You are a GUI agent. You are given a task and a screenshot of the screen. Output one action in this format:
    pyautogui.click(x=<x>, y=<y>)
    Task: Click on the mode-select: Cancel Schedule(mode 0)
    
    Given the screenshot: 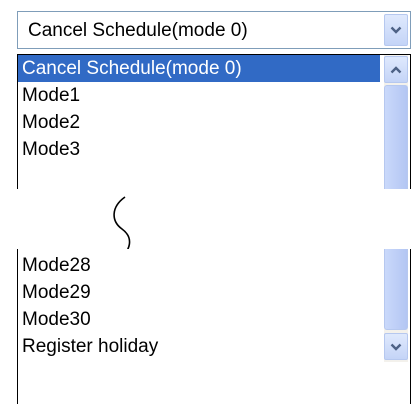 What is the action you would take?
    pyautogui.click(x=214, y=30)
    